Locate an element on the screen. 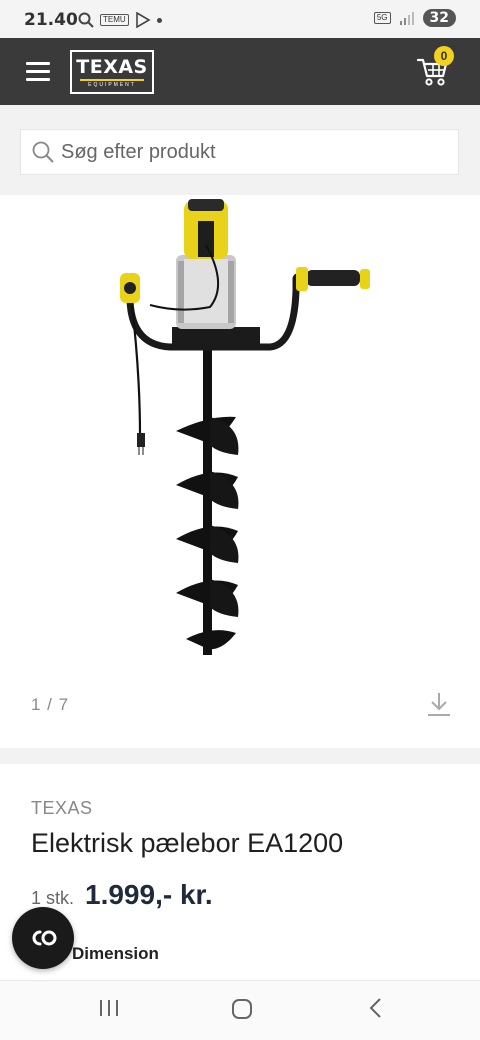  cookie-consent-button is located at coordinates (43, 938).